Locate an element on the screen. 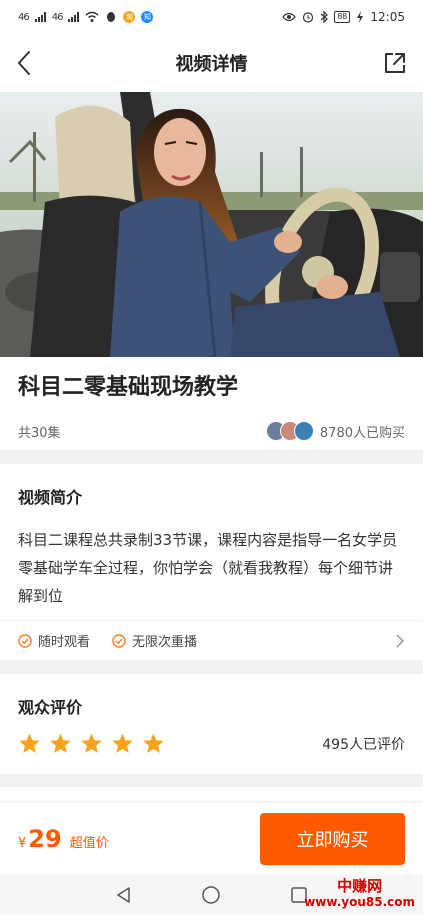  zhihu-icon: 知 is located at coordinates (147, 17).